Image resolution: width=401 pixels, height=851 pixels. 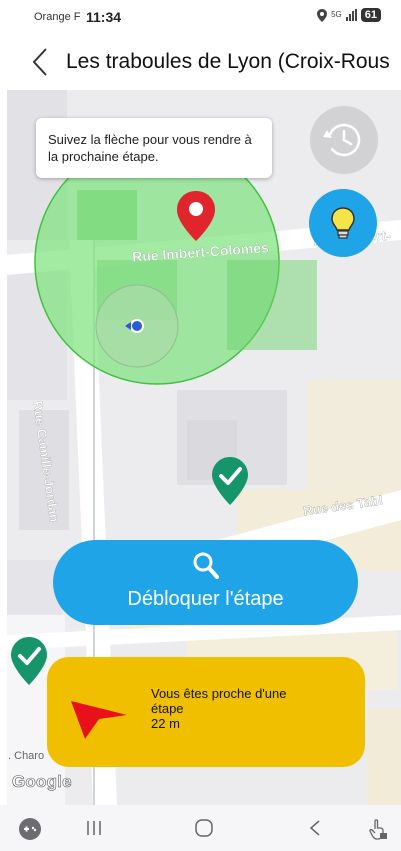 I want to click on street-label-charo-text: Charo, so click(x=29, y=756).